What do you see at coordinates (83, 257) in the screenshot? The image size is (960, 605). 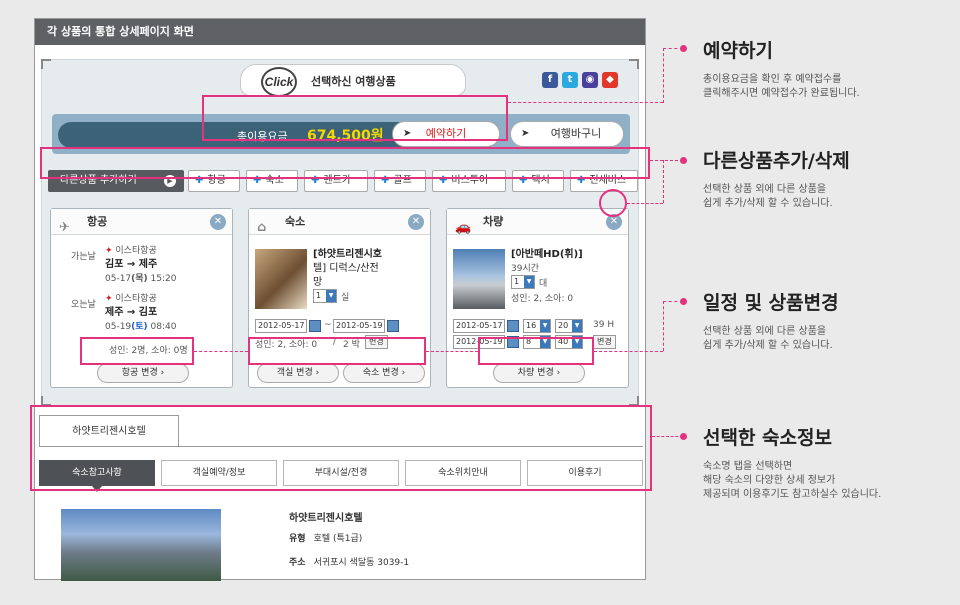 I see `outbound-label: 가는날` at bounding box center [83, 257].